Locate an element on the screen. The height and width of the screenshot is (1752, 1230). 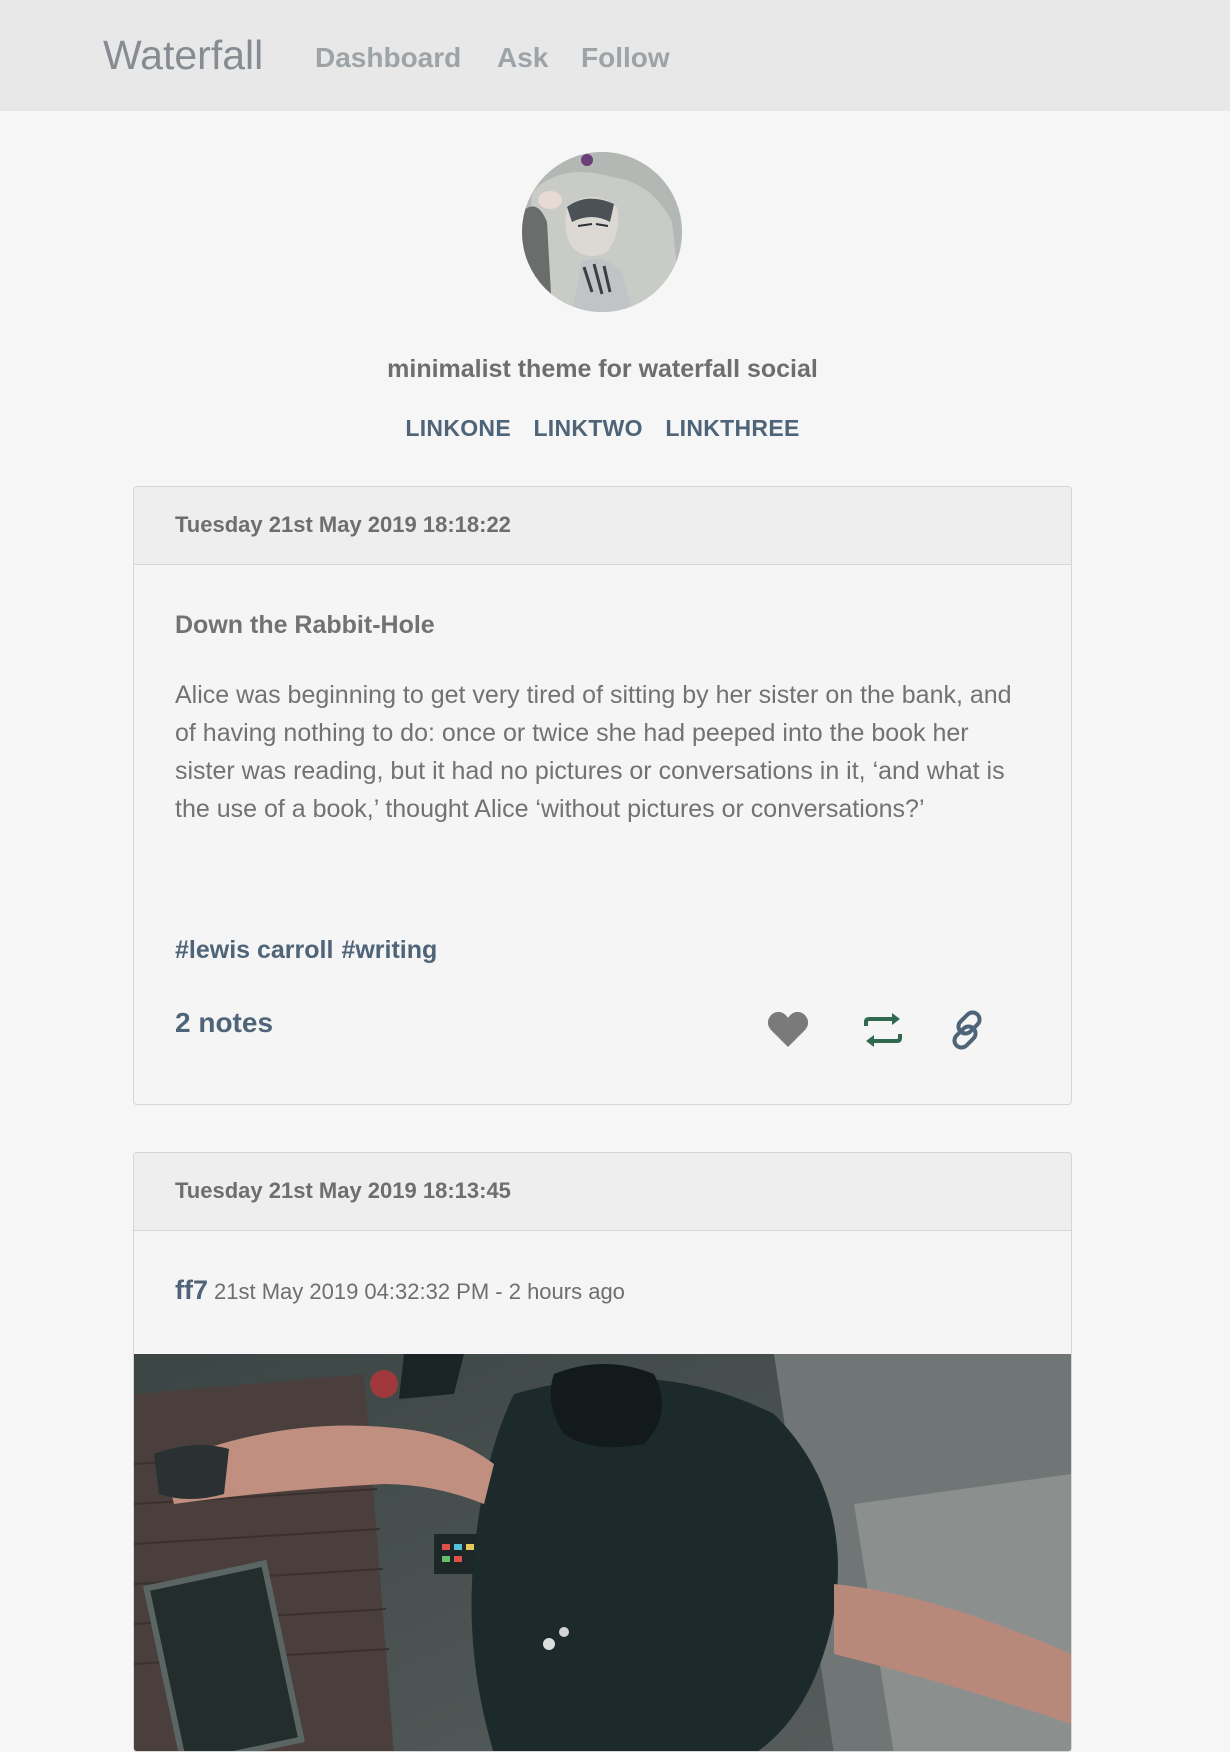
profile-links: LINKONE LINKTWO LINKTHREE is located at coordinates (602, 428).